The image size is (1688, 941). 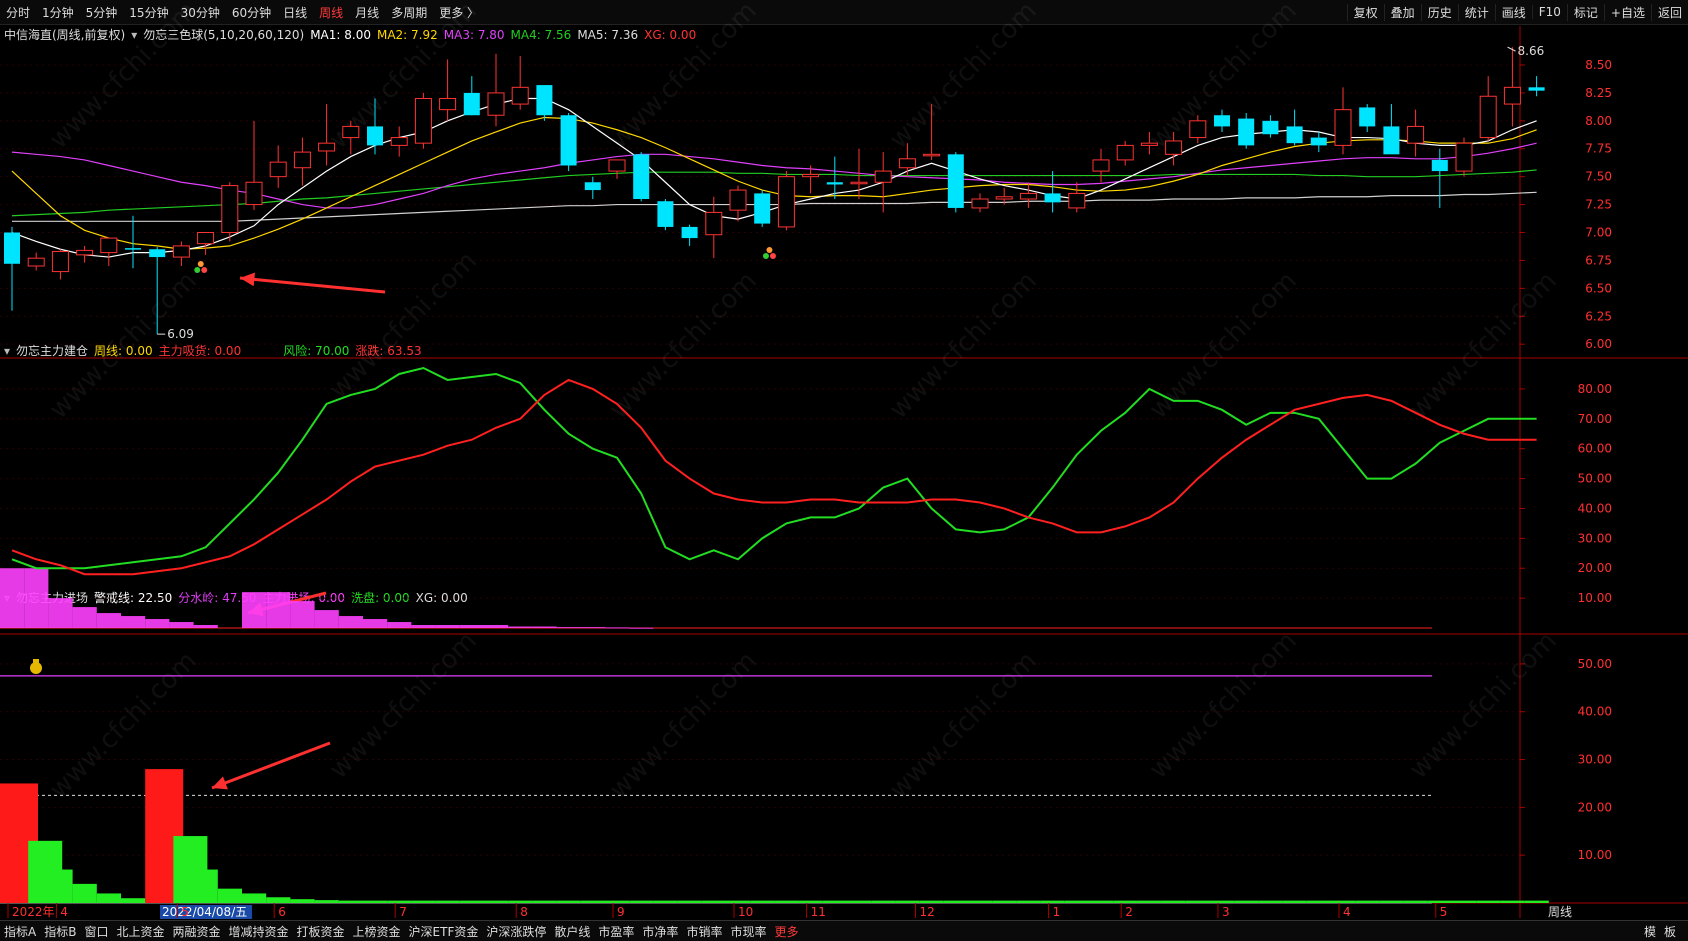 What do you see at coordinates (377, 931) in the screenshot?
I see `bottom-tab-7: 上榜资金` at bounding box center [377, 931].